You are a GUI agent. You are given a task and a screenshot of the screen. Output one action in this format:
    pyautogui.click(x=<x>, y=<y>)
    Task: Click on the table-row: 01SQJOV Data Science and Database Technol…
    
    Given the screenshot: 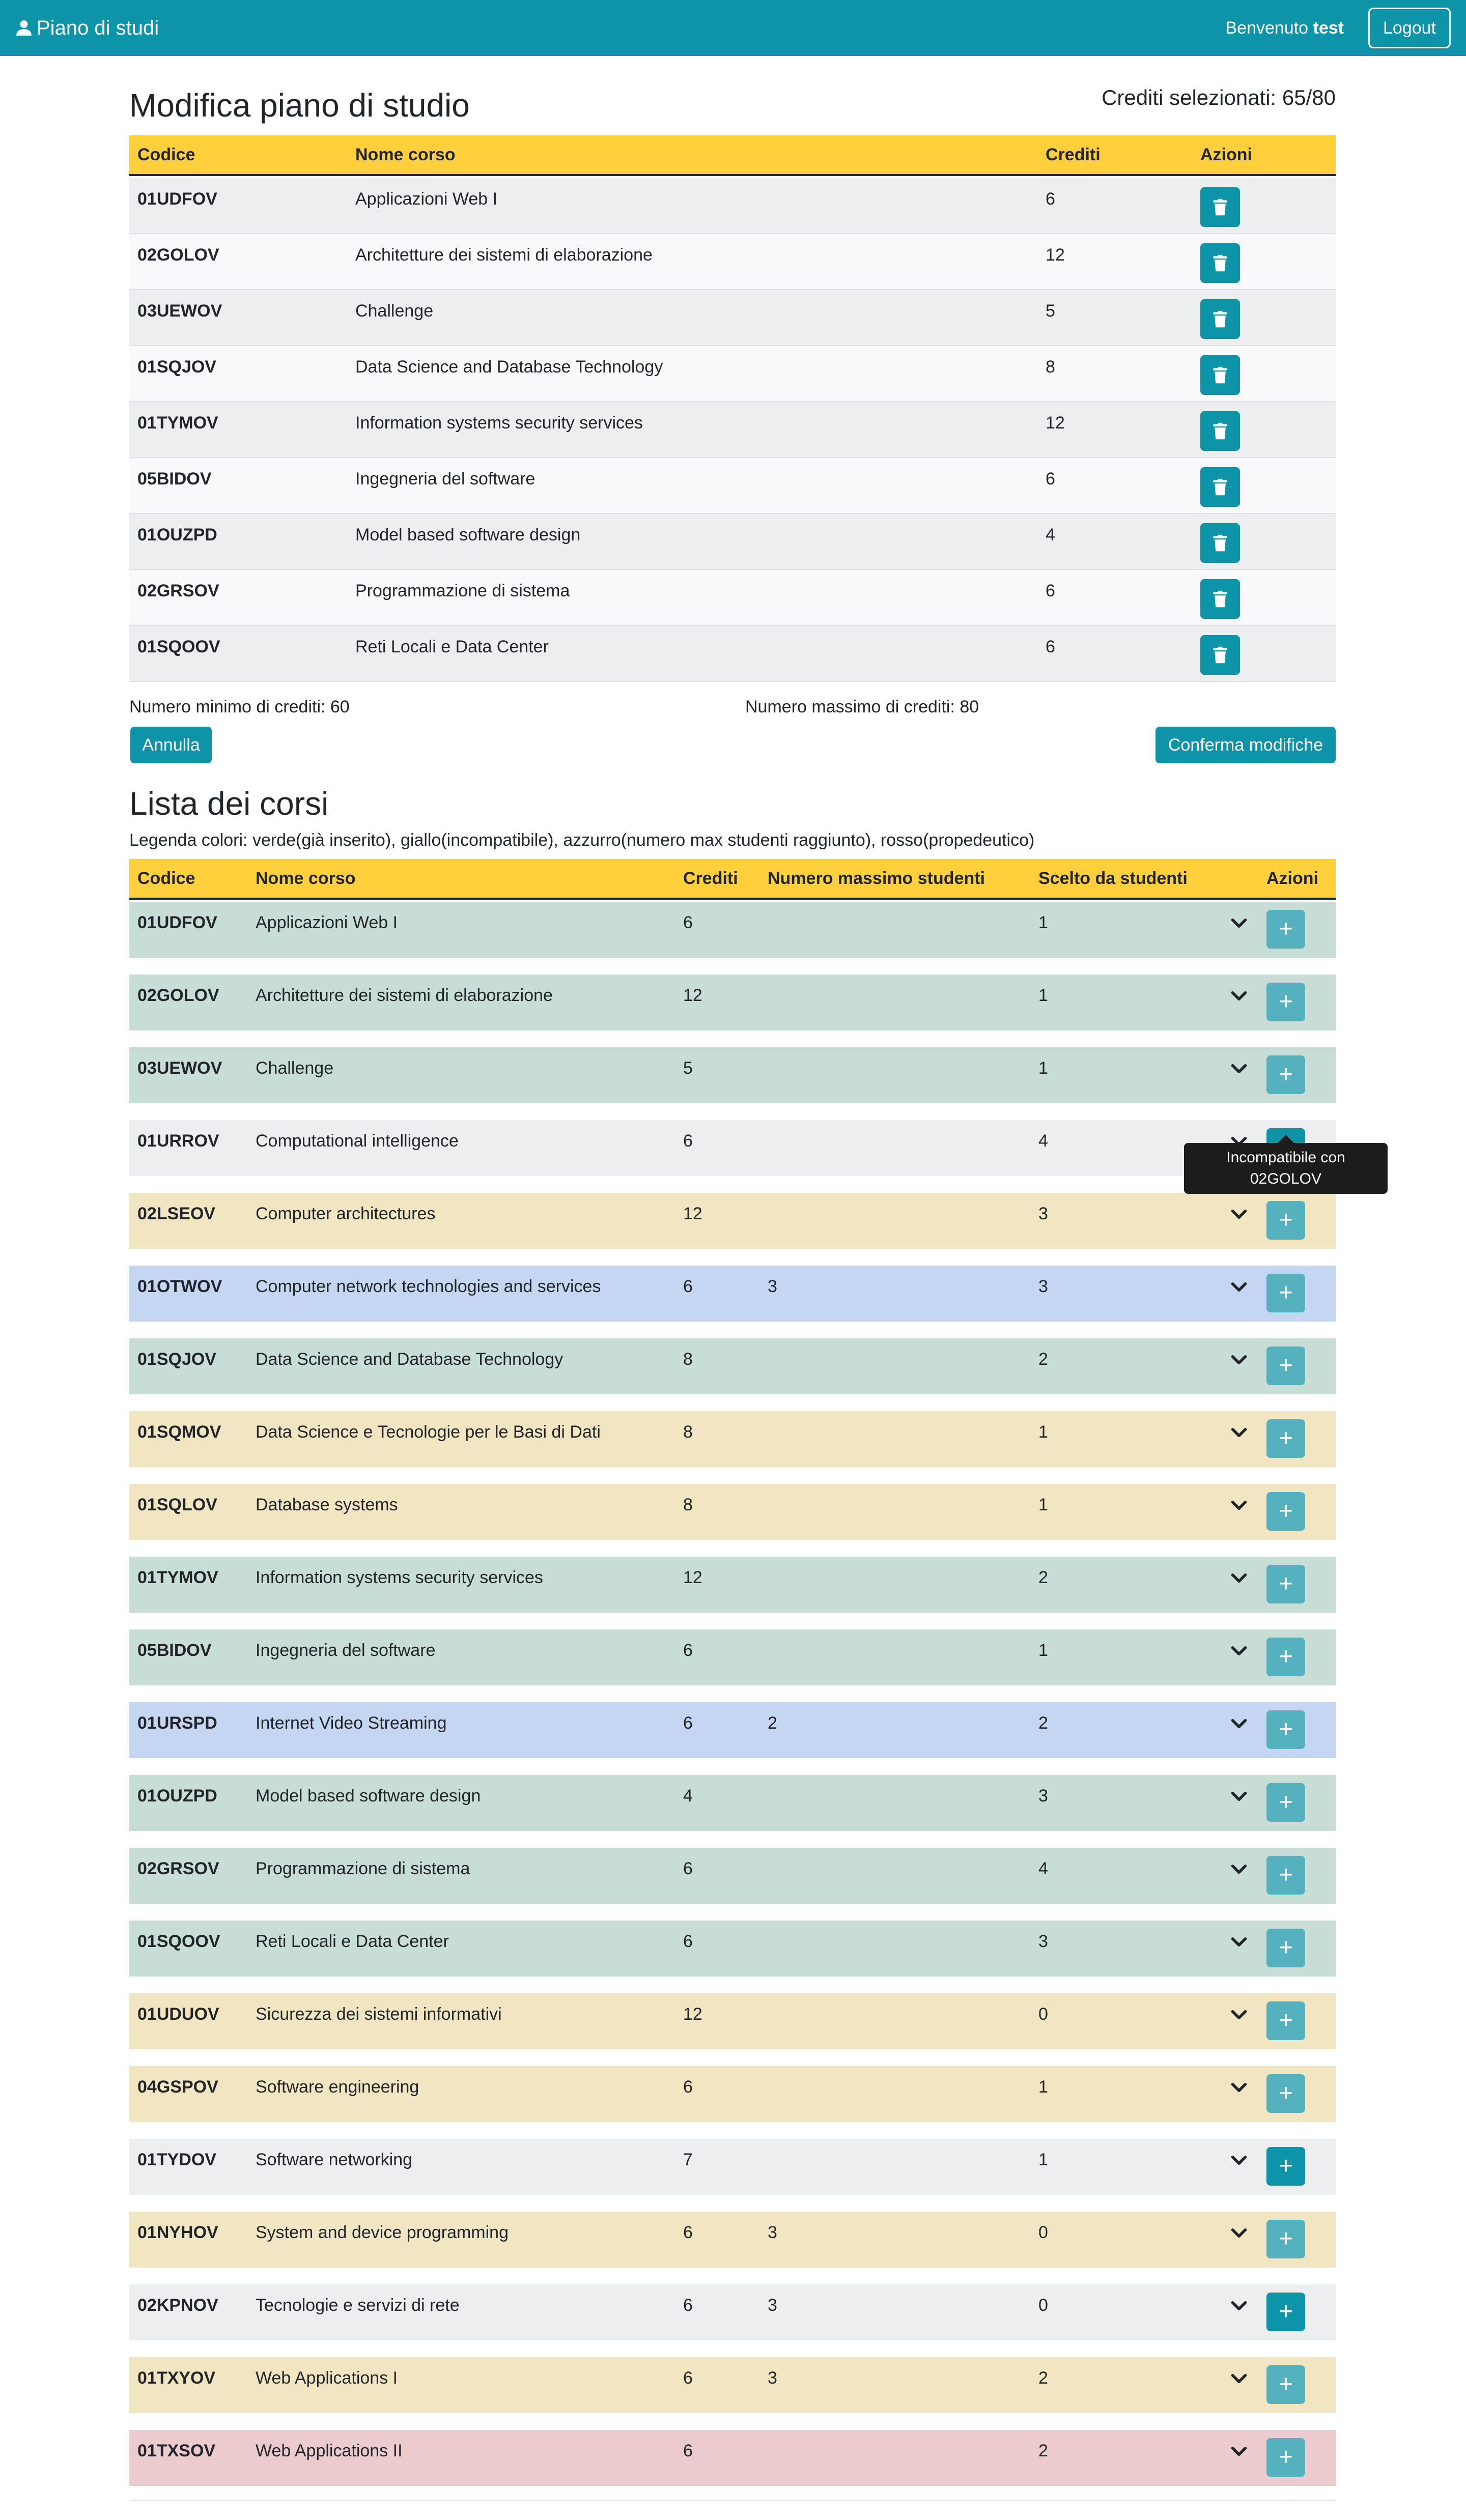 What is the action you would take?
    pyautogui.click(x=732, y=374)
    